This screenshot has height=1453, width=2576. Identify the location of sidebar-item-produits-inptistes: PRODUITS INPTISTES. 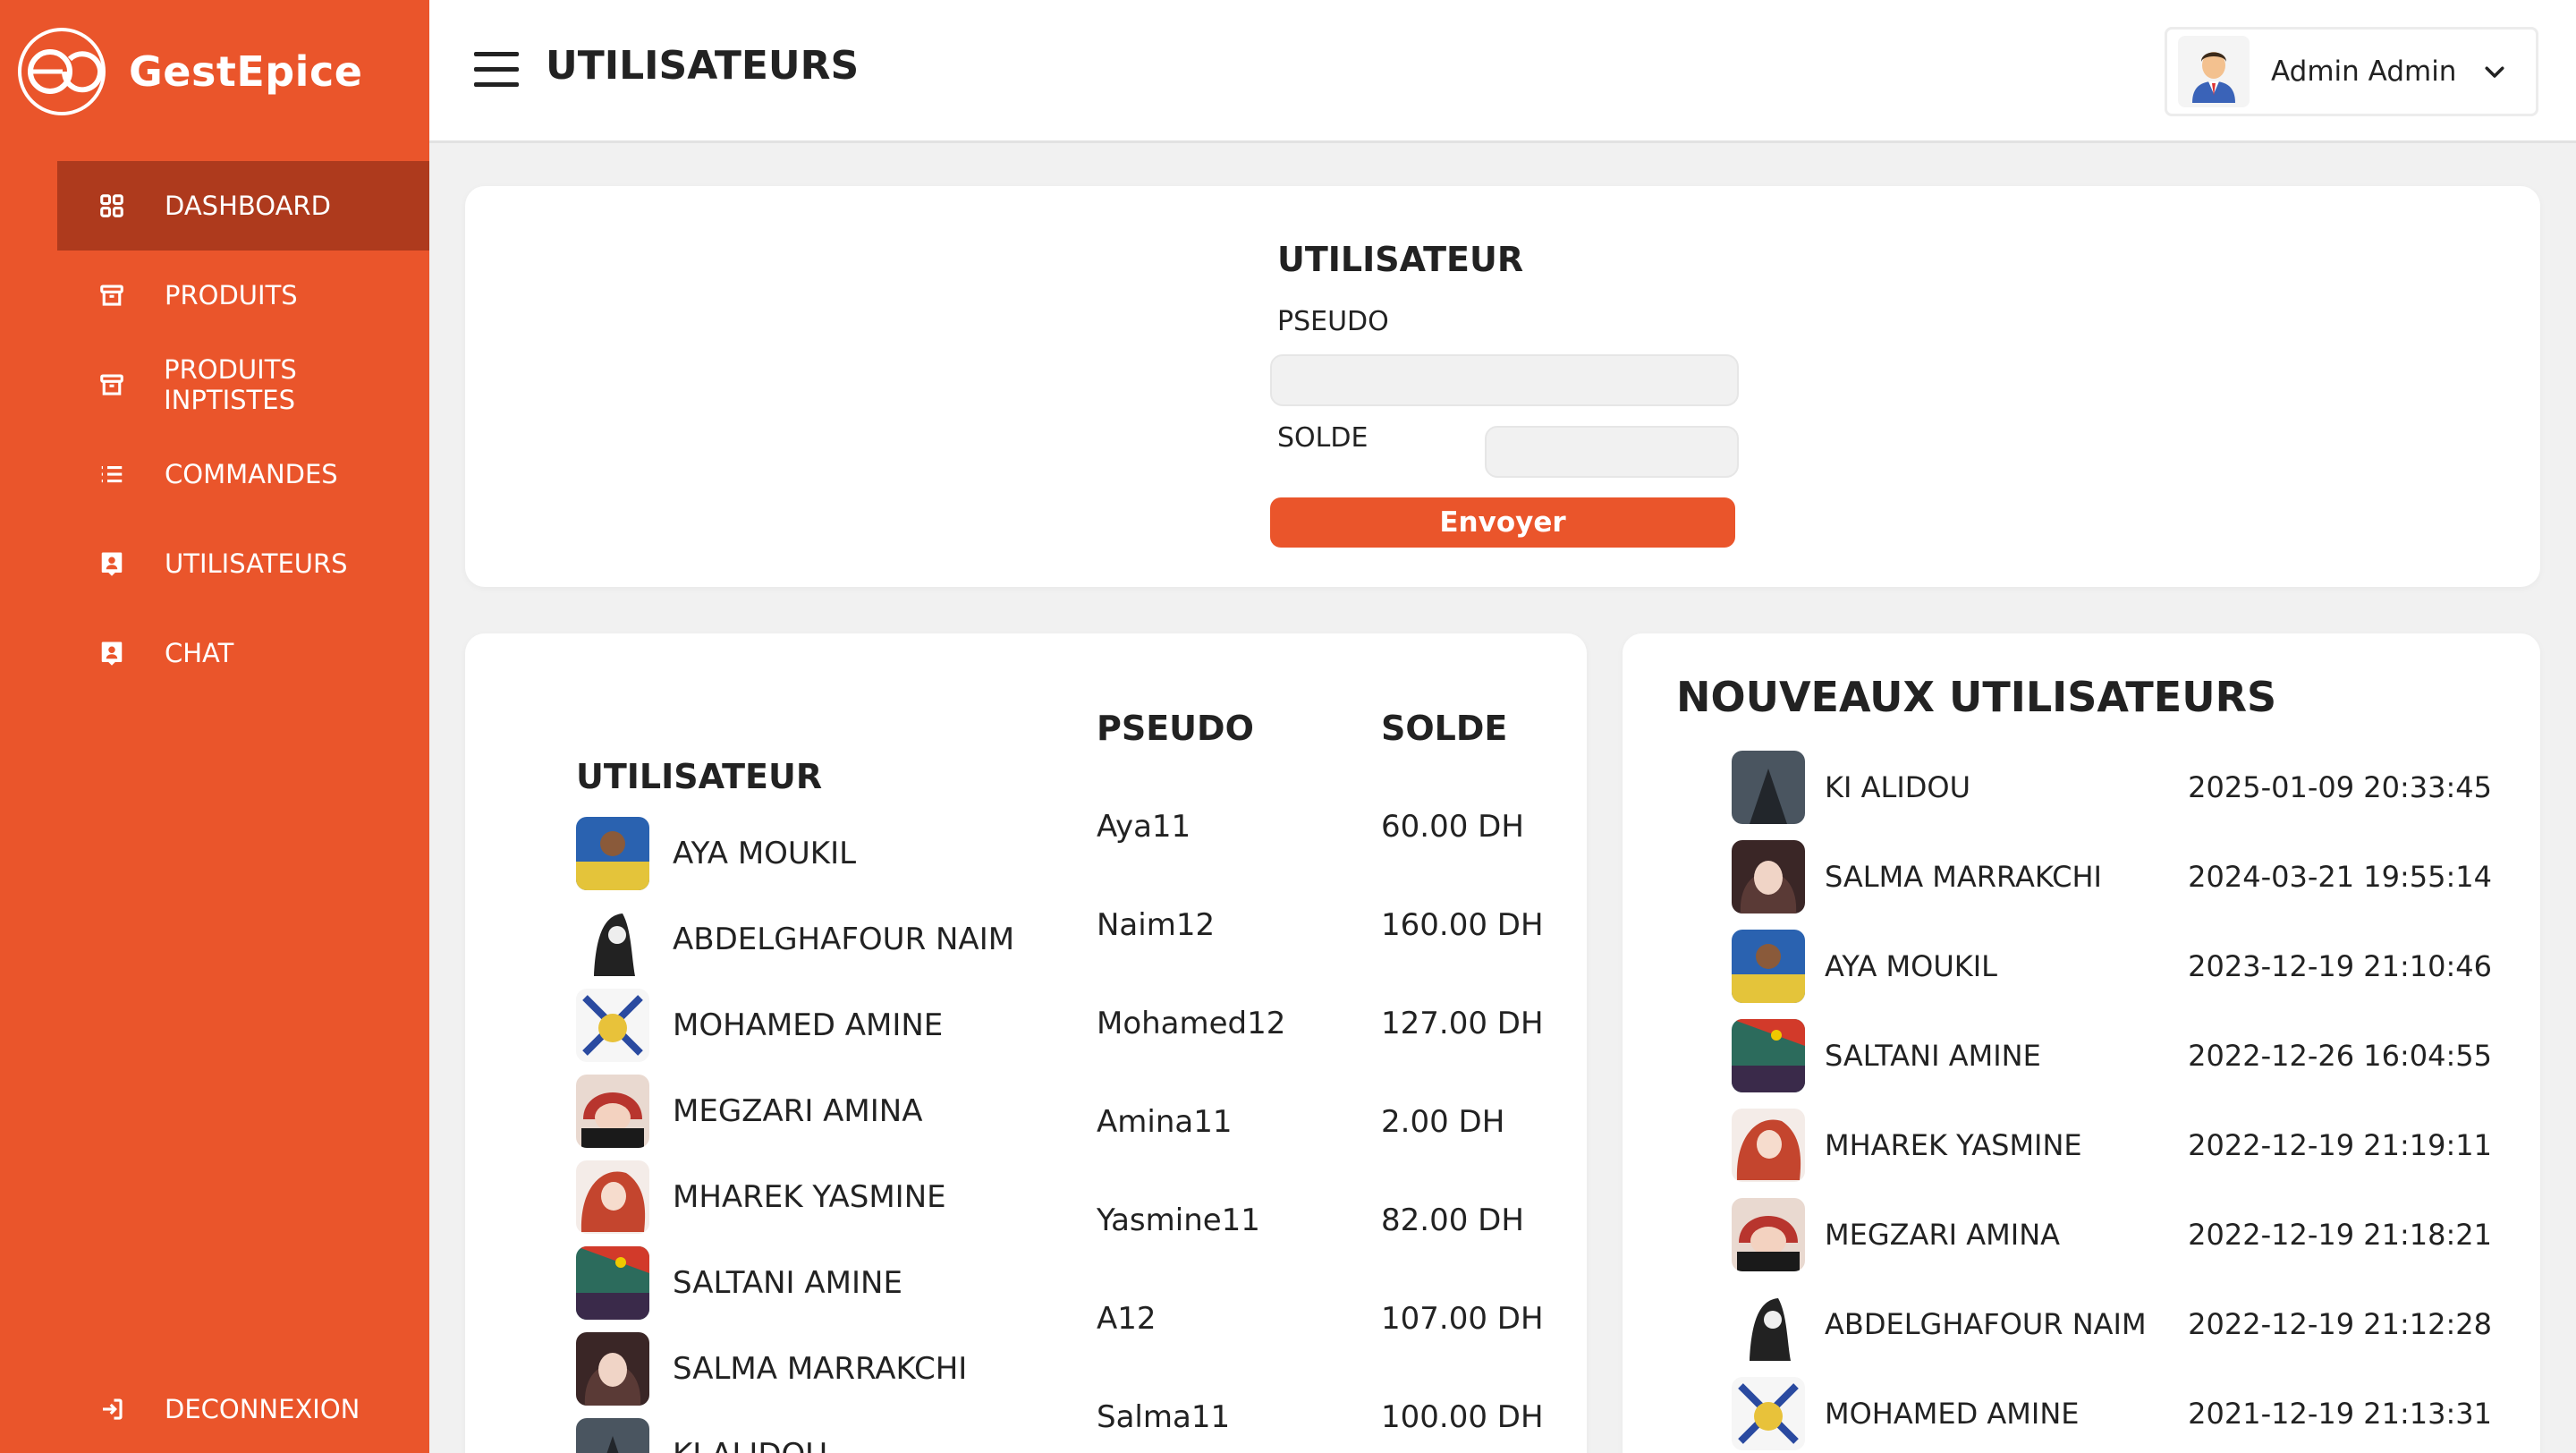
(243, 384).